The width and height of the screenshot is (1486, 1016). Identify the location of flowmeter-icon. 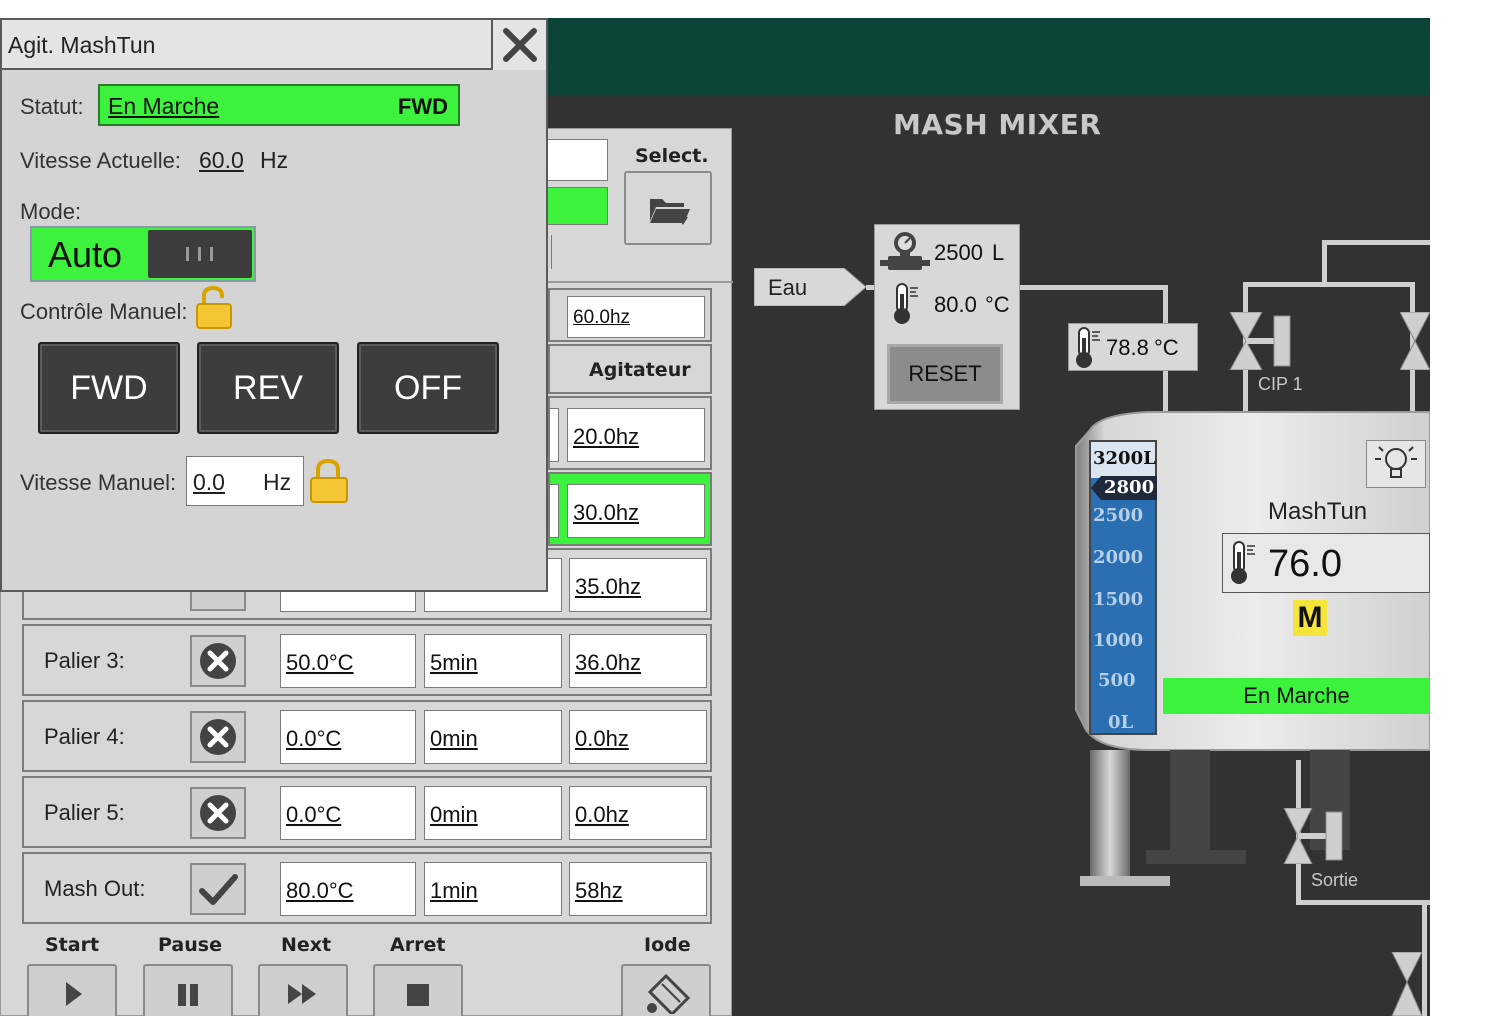
(905, 251).